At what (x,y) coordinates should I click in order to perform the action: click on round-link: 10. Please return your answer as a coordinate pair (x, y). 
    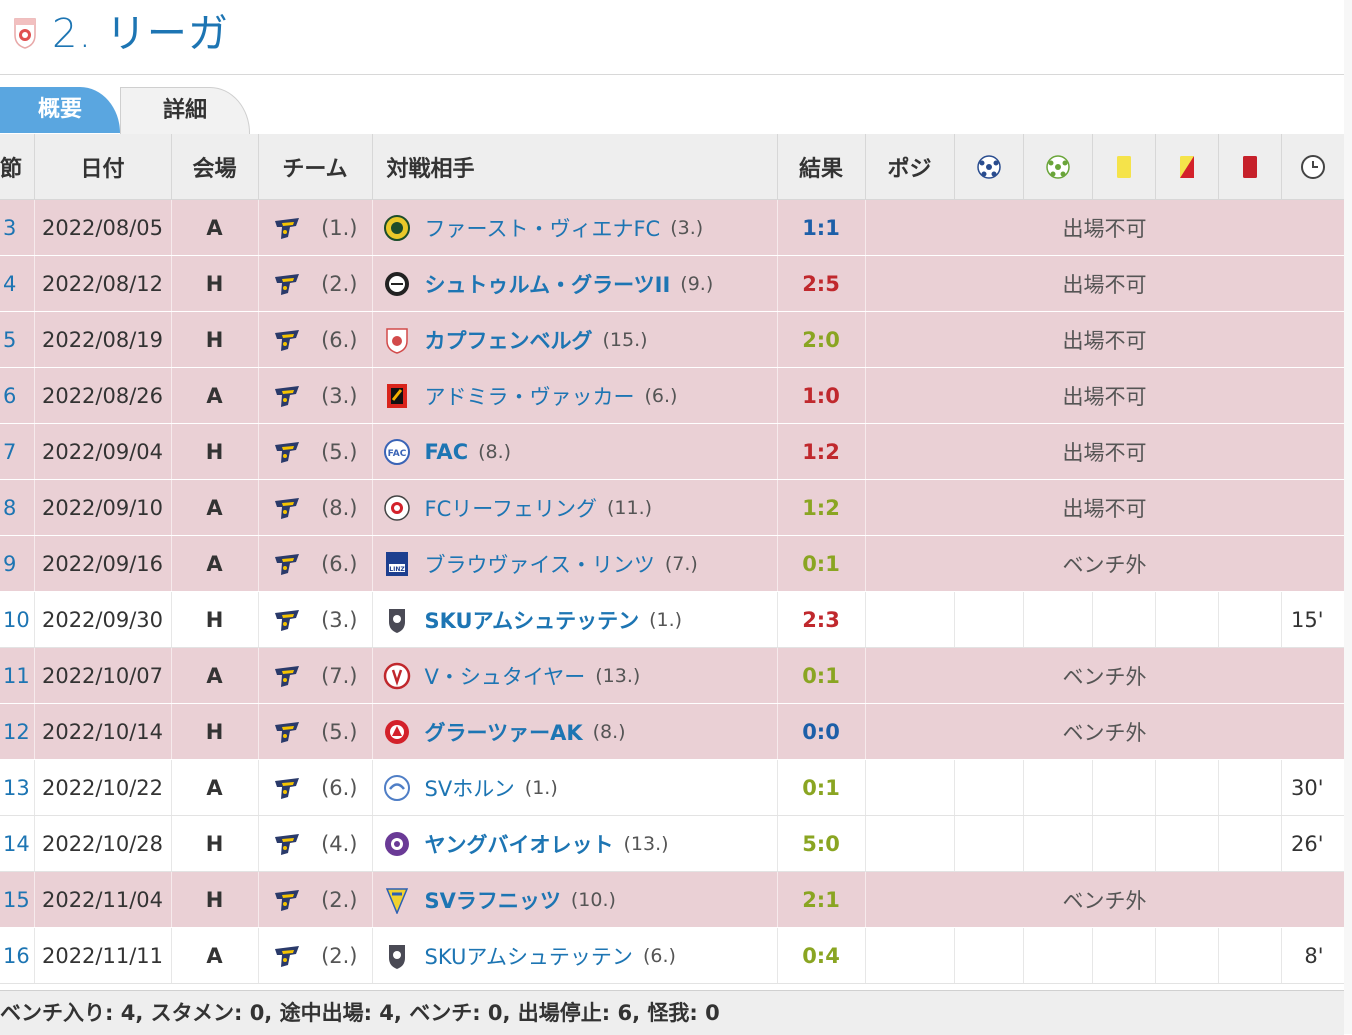
    Looking at the image, I should click on (17, 619).